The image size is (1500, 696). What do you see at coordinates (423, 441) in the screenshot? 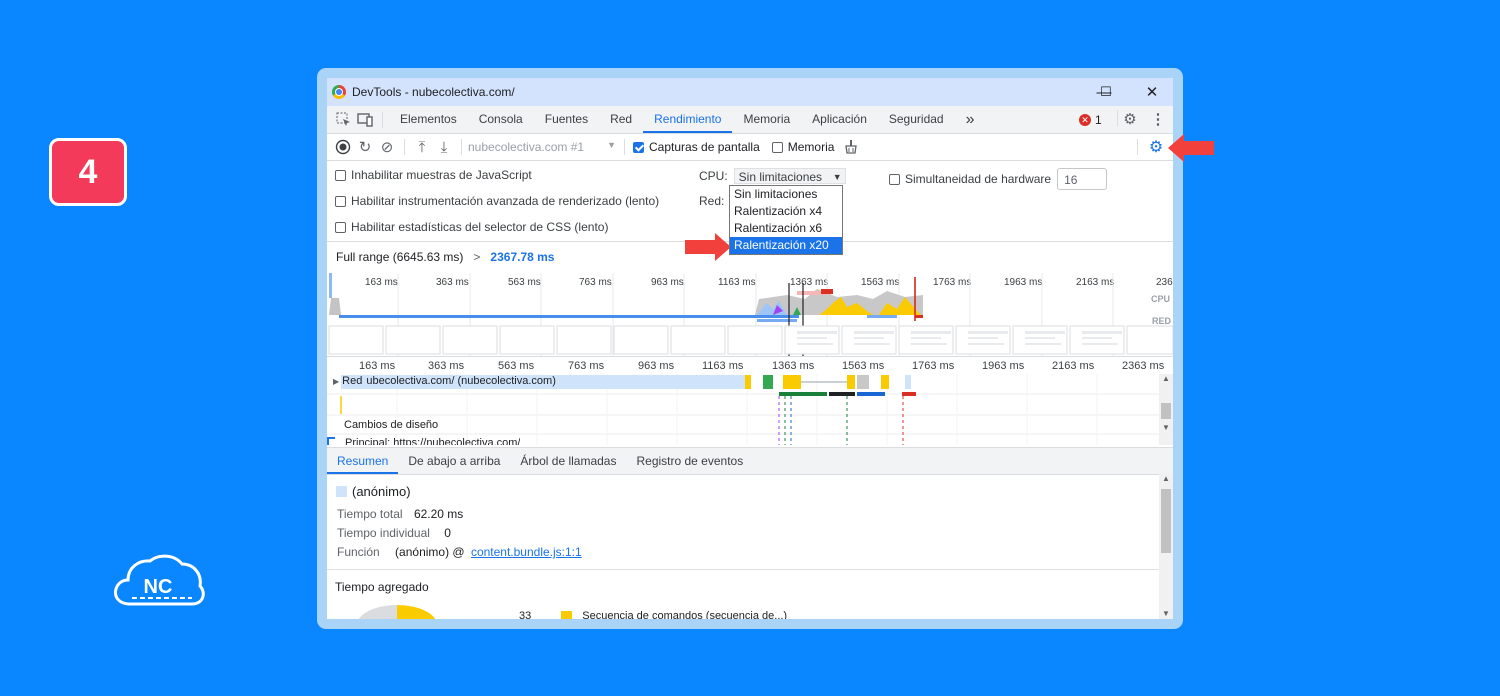
I see `track-main: Principal: https://nubecolectiva.com/` at bounding box center [423, 441].